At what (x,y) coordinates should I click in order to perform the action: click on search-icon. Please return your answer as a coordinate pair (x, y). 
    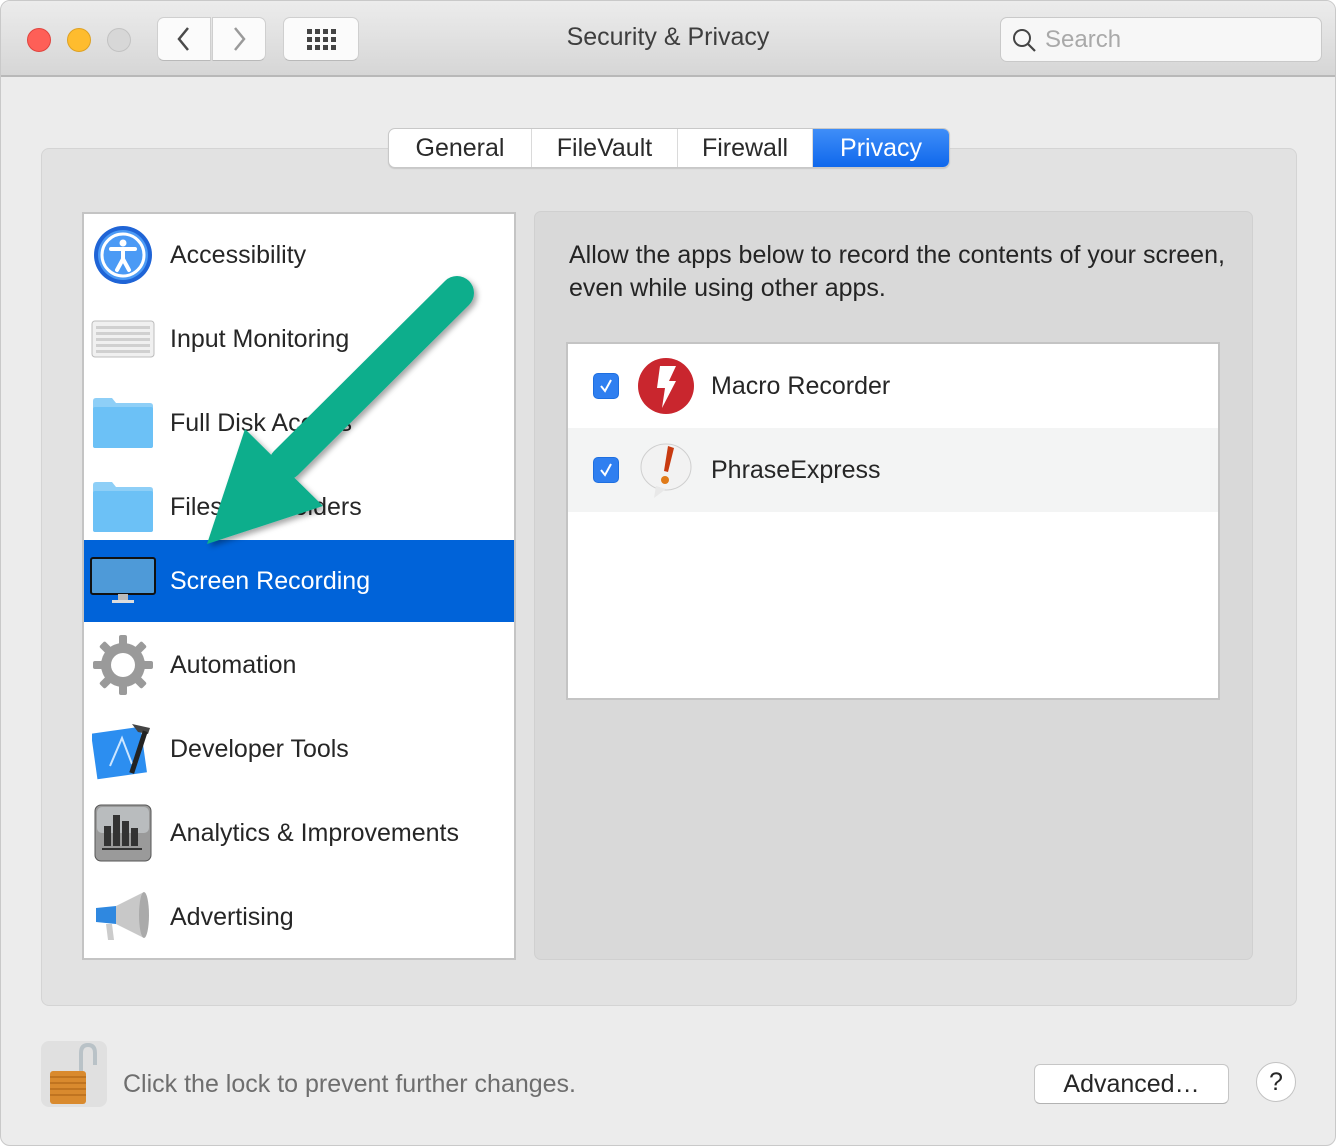
    Looking at the image, I should click on (1024, 40).